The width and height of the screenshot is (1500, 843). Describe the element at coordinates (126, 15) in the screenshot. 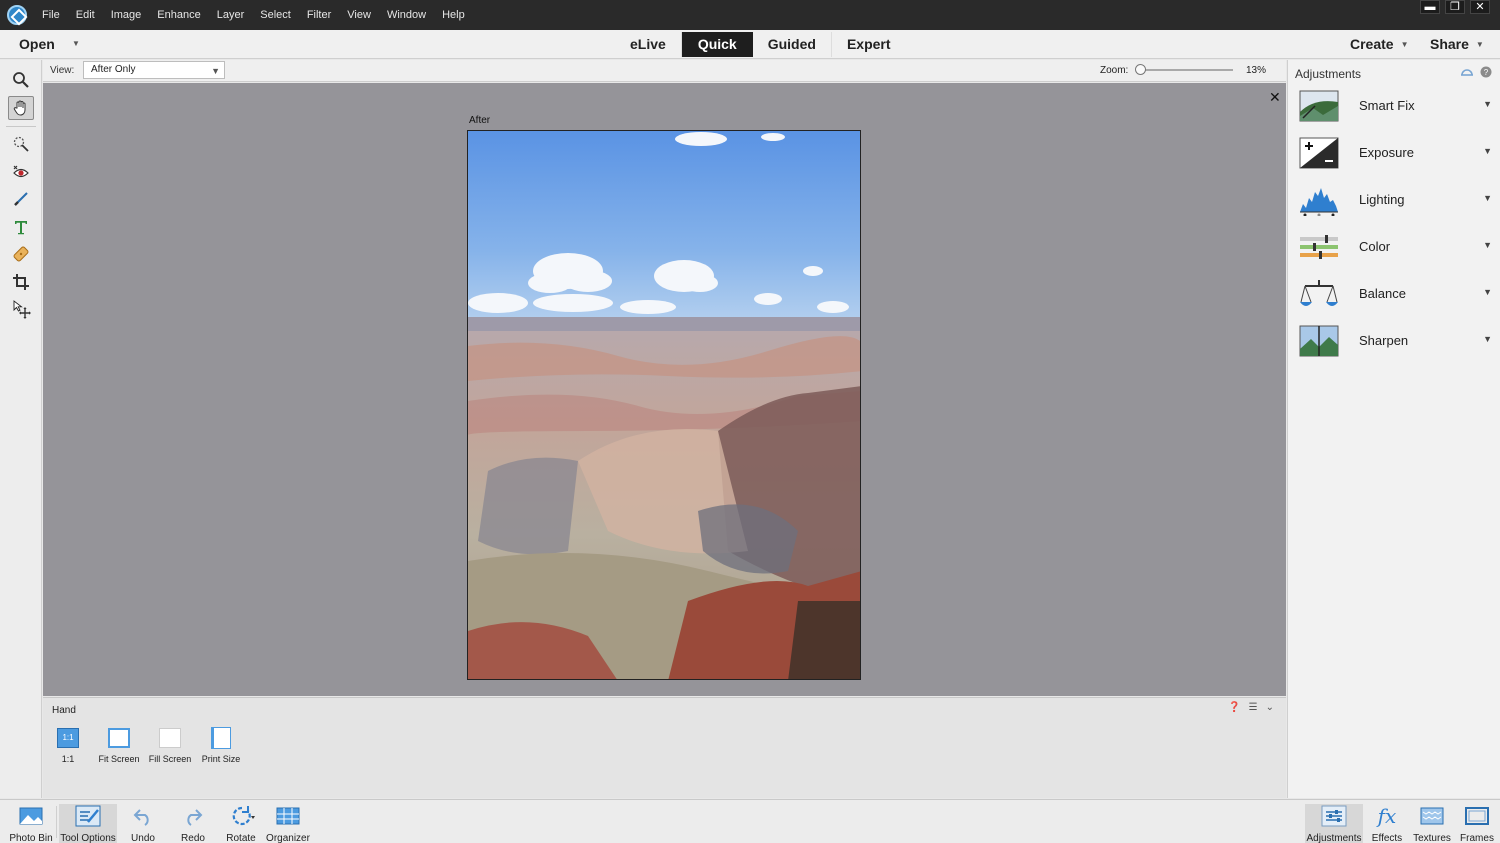

I see `menu-image: Image` at that location.